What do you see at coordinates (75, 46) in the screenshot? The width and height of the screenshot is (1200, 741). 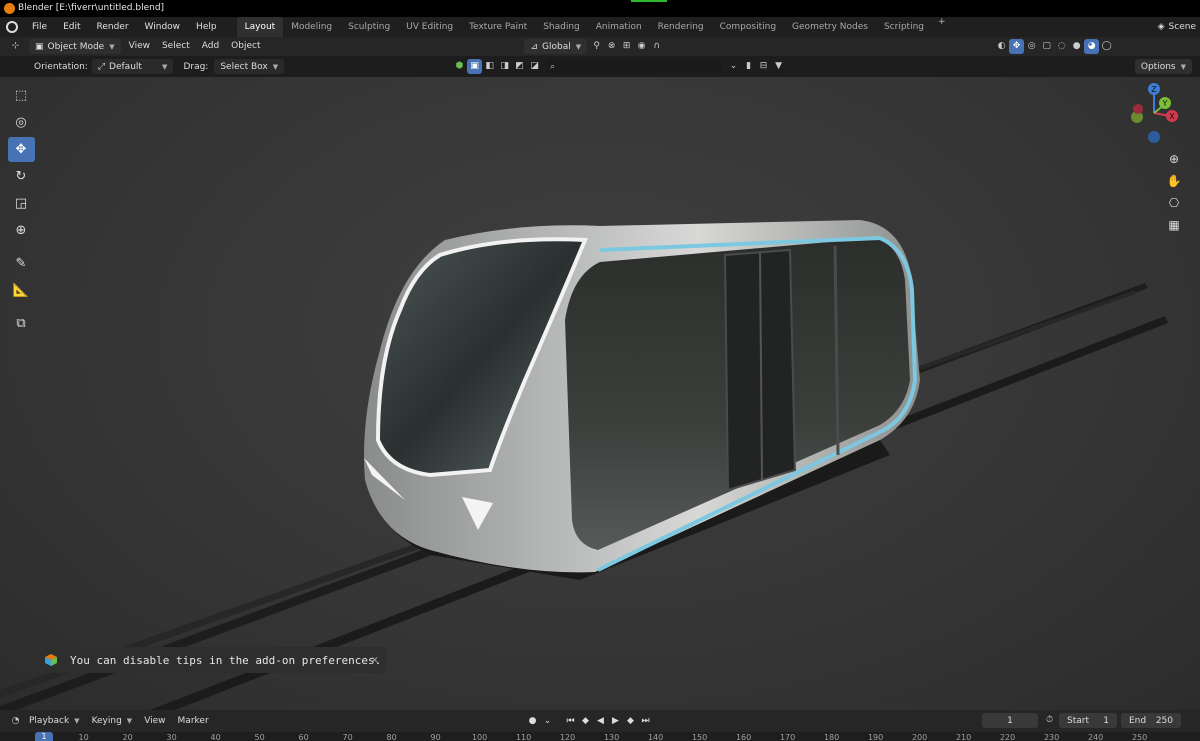 I see `mode-dropdown: ▣ Object Mode ▼` at bounding box center [75, 46].